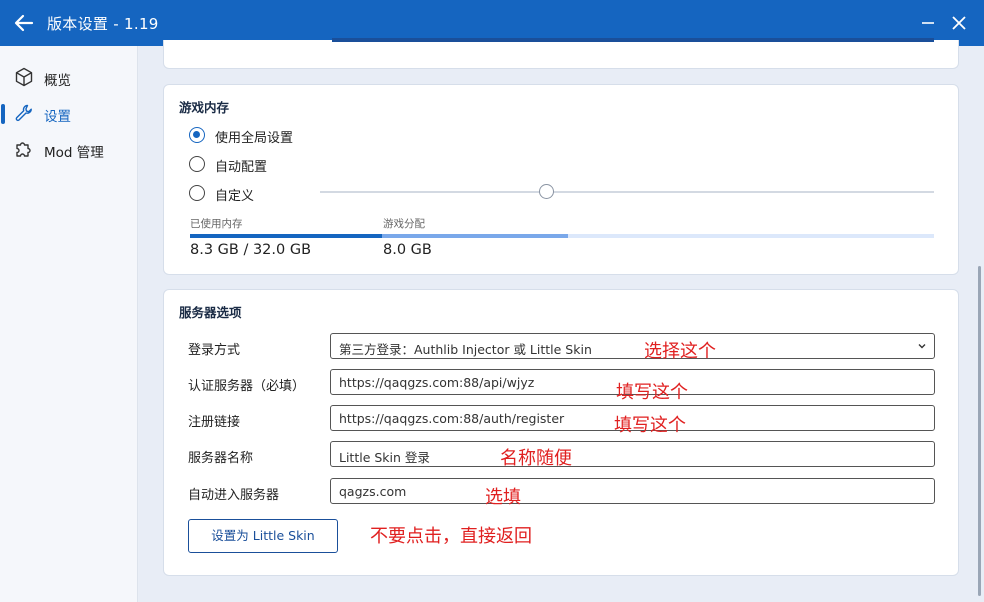  I want to click on minimize-icon, so click(928, 23).